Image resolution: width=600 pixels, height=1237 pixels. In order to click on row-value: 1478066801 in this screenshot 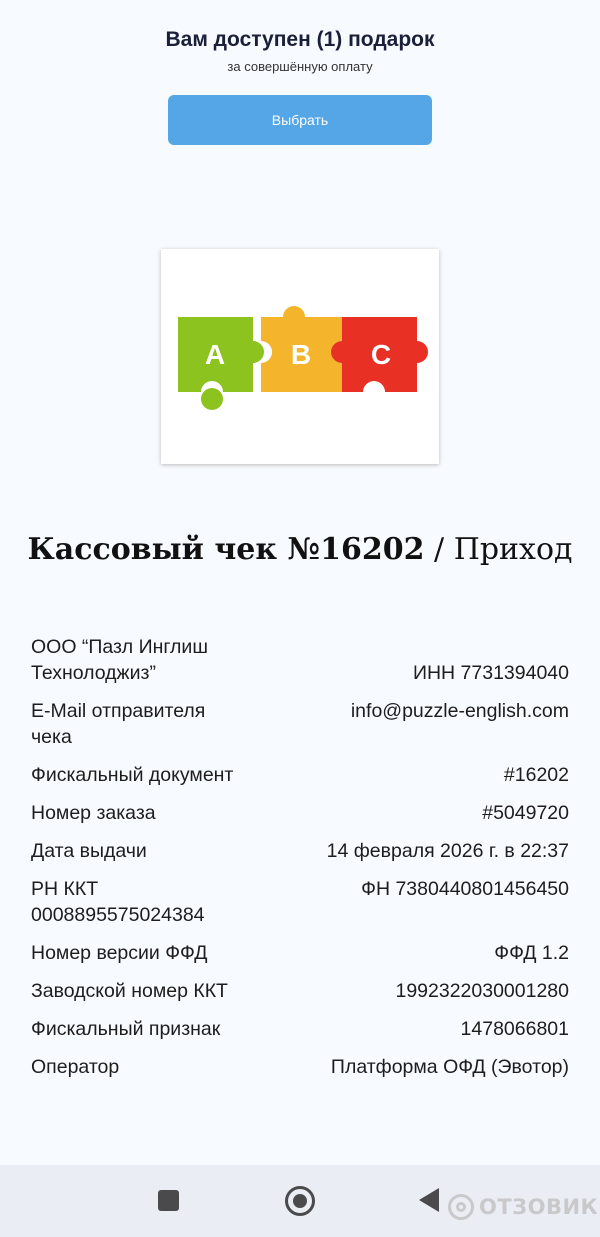, I will do `click(514, 1029)`.